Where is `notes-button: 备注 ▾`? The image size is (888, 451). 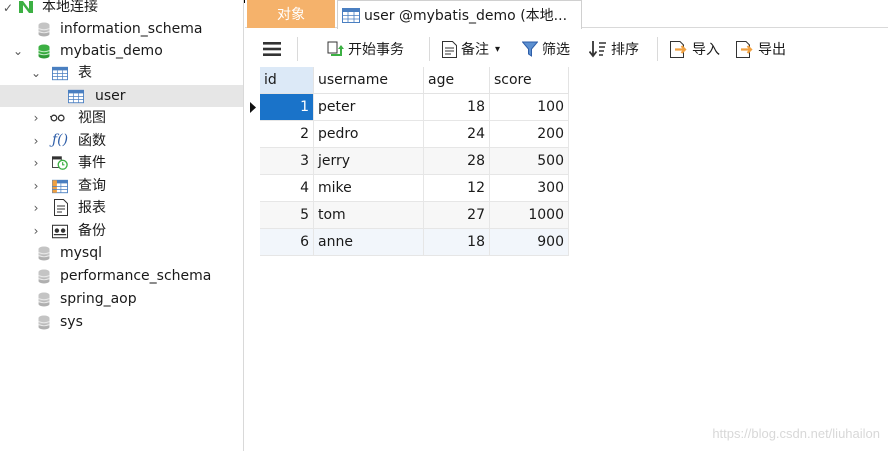
notes-button: 备注 ▾ is located at coordinates (471, 49).